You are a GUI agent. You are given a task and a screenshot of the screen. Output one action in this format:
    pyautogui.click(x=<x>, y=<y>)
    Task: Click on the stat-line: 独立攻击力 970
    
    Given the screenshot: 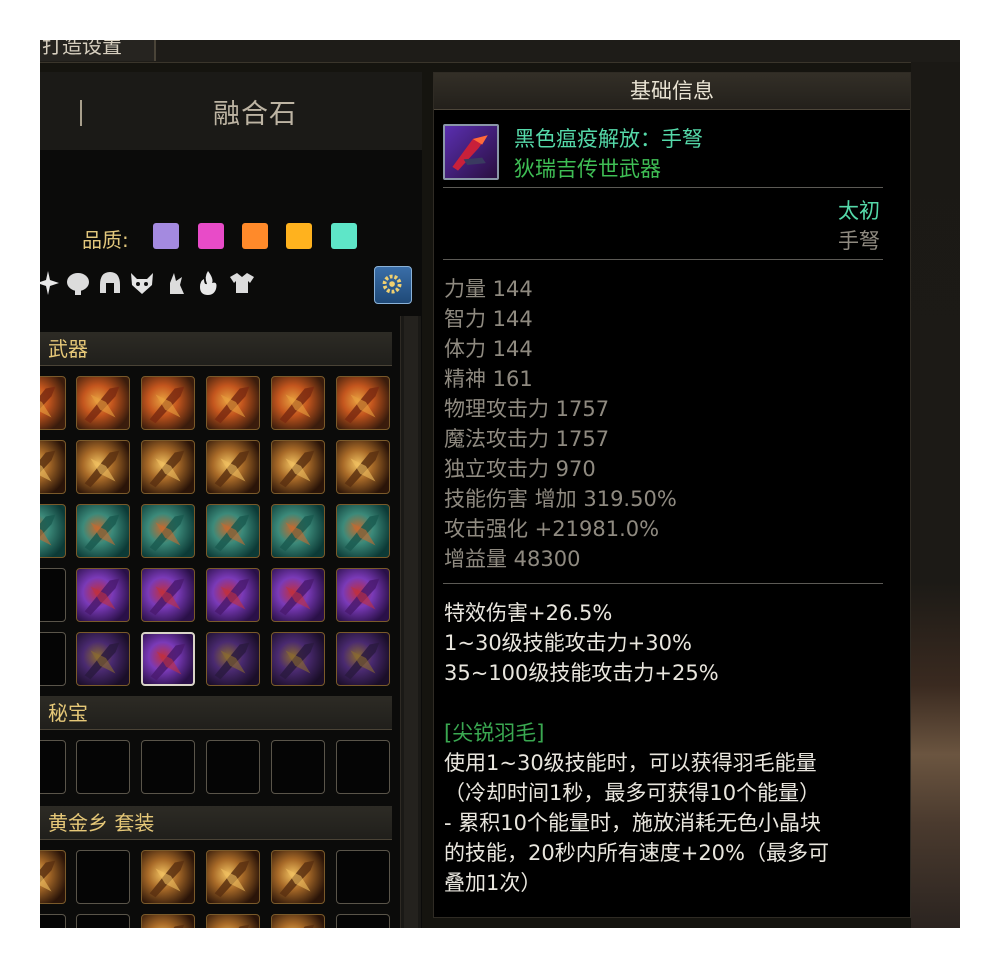 What is the action you would take?
    pyautogui.click(x=520, y=469)
    